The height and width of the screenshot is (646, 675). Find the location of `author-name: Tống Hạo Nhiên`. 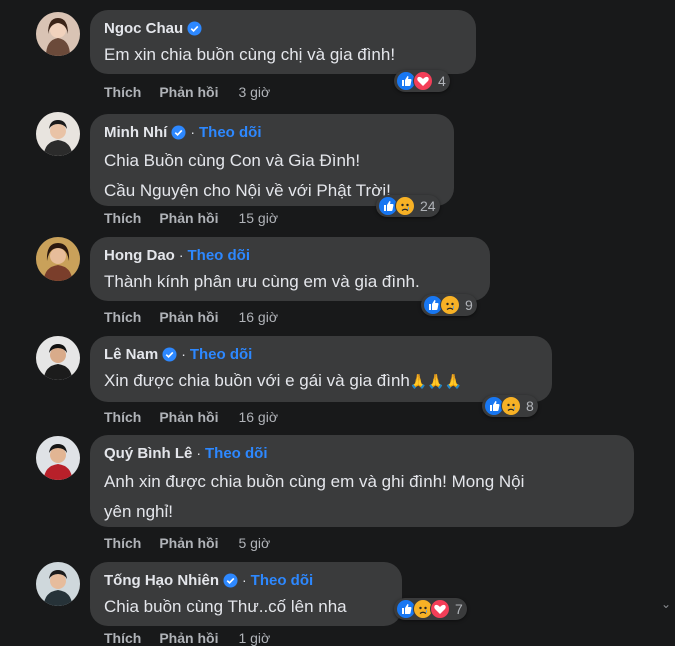

author-name: Tống Hạo Nhiên is located at coordinates (161, 580).